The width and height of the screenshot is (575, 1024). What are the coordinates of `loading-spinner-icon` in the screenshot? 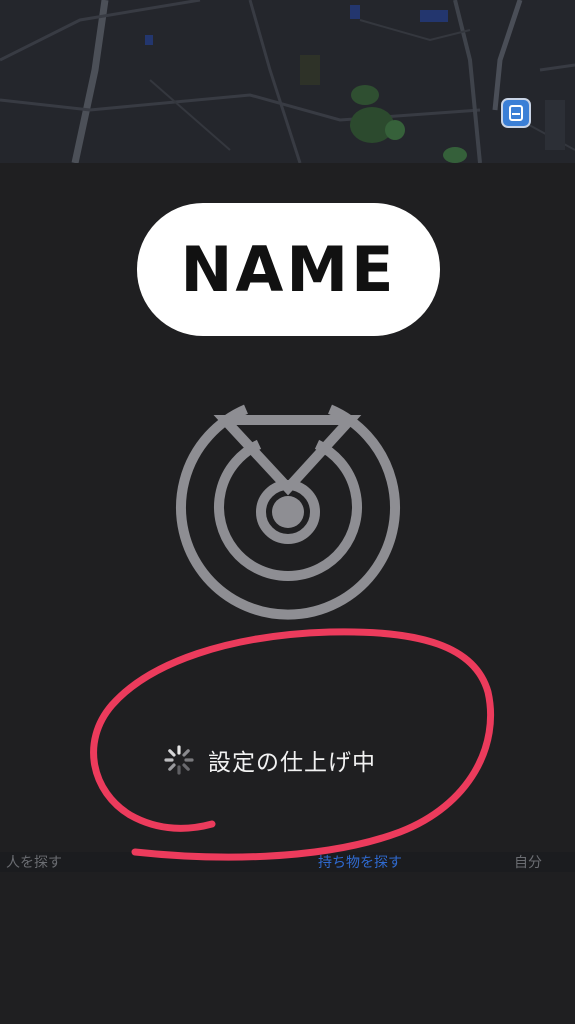 It's located at (179, 760).